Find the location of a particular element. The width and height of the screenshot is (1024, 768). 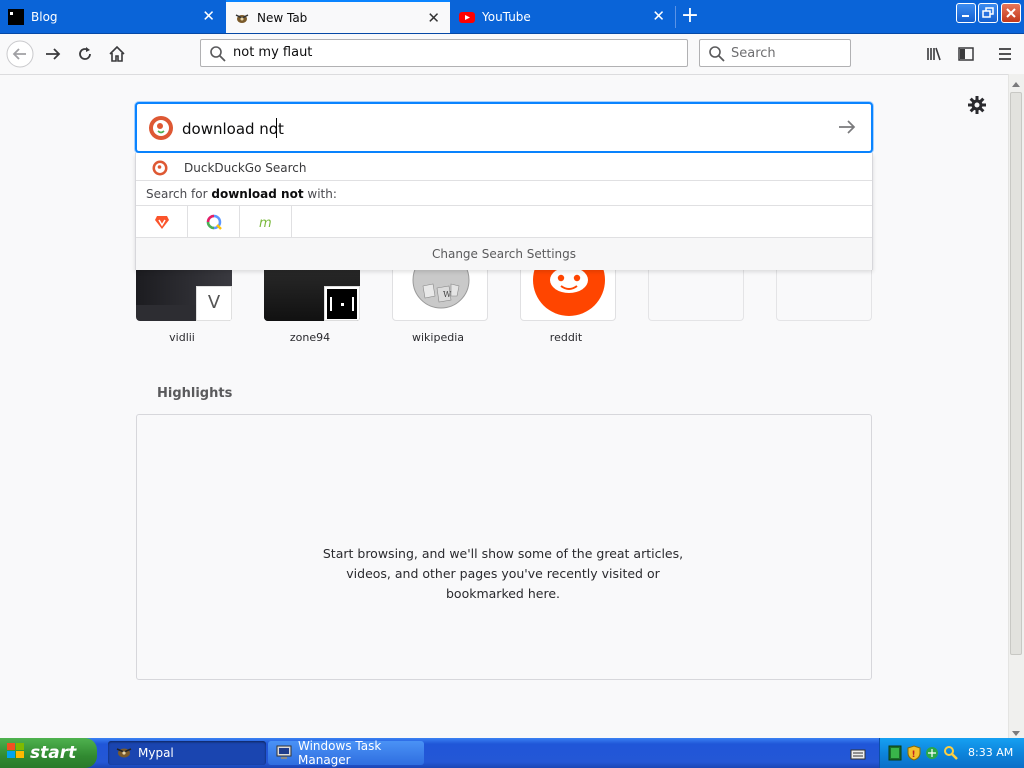

search-for-suffix: with: is located at coordinates (320, 194).